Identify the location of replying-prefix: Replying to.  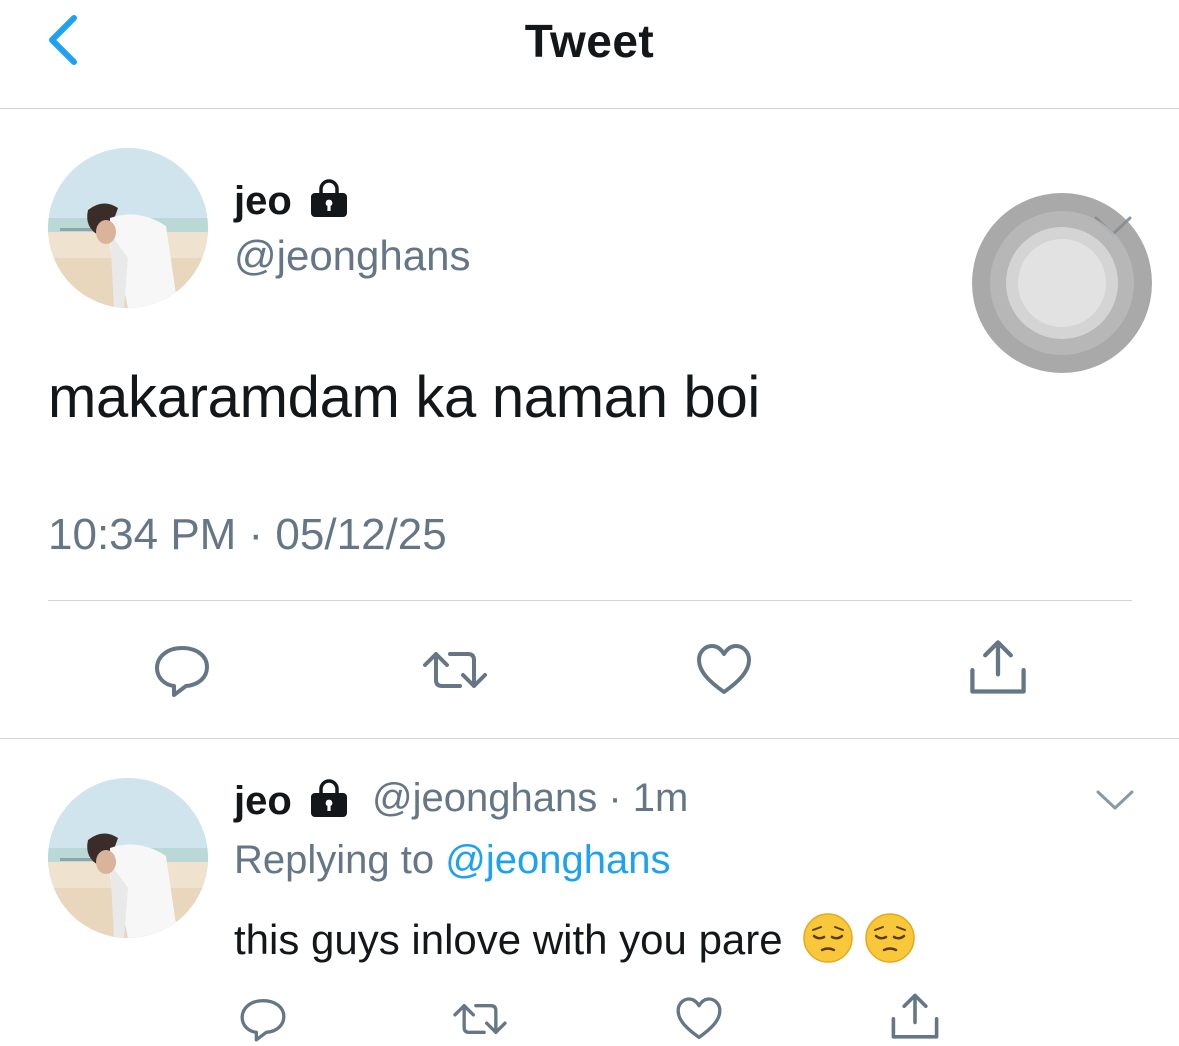
(334, 860).